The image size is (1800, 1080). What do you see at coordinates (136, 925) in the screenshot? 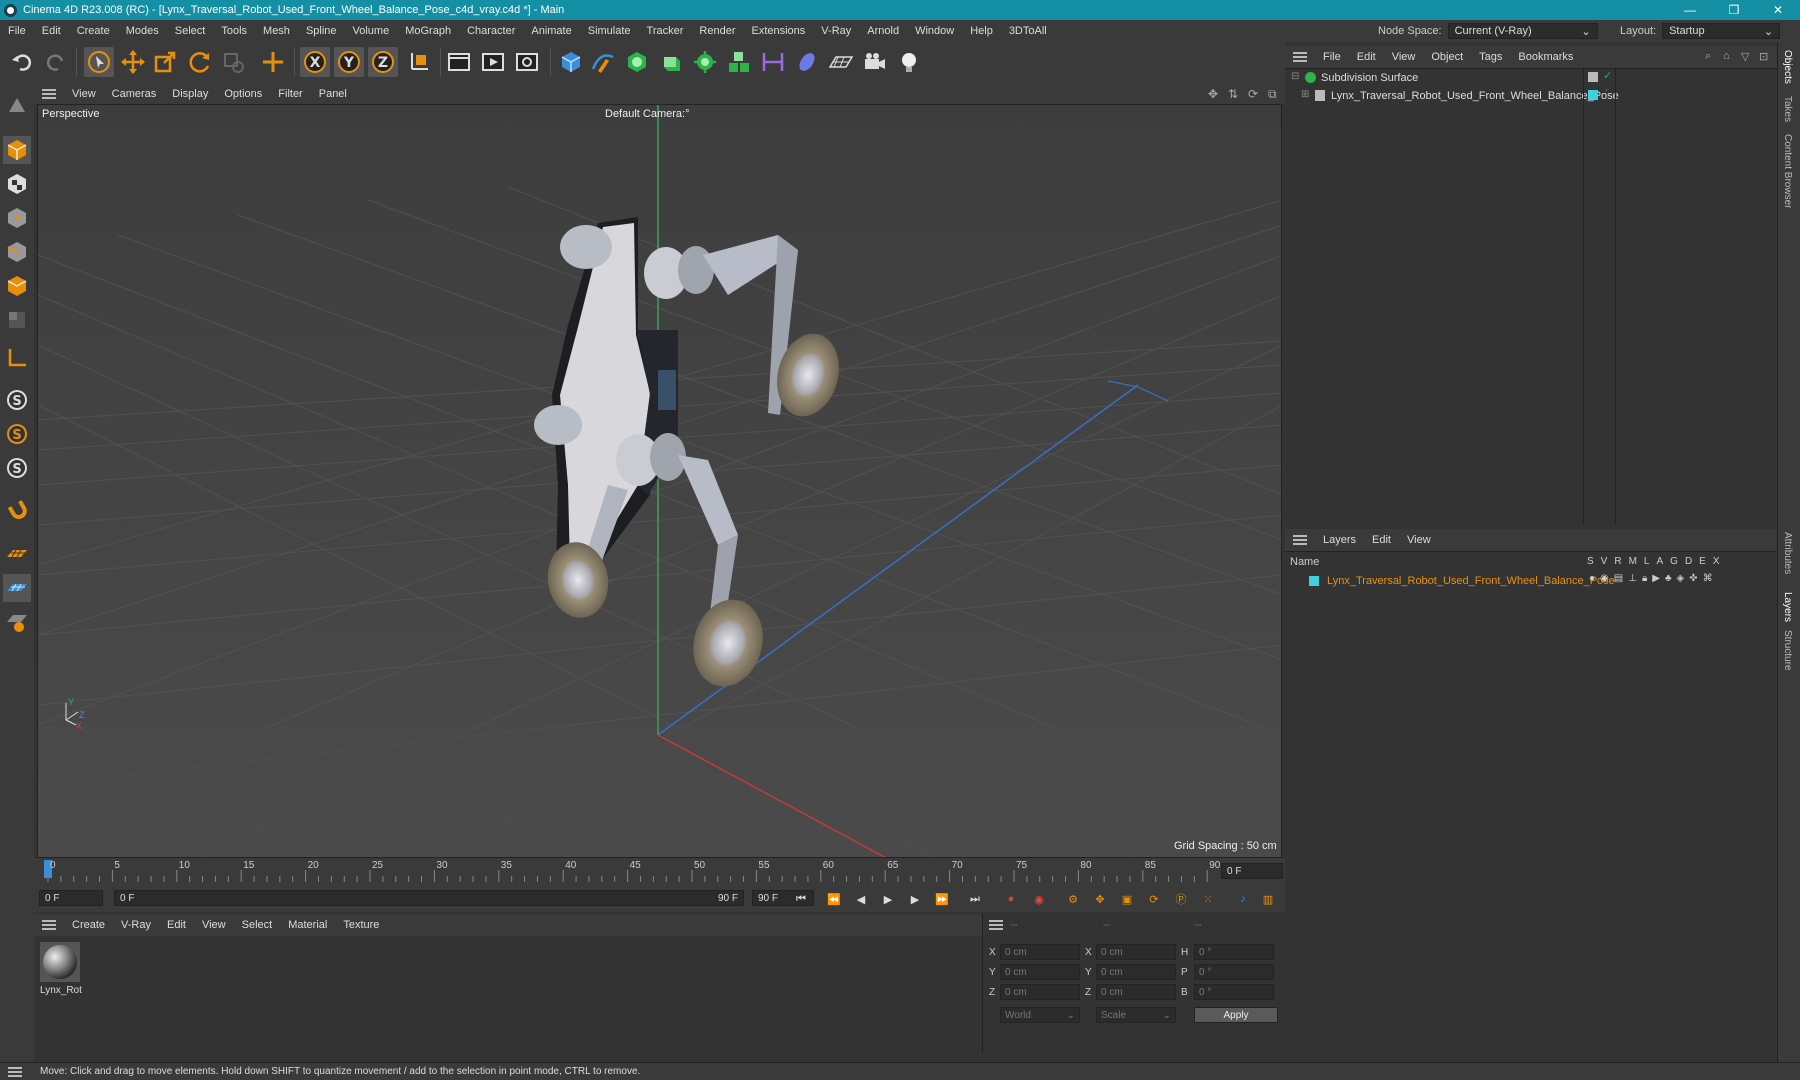
I see `material-menu-vray: V-Ray` at bounding box center [136, 925].